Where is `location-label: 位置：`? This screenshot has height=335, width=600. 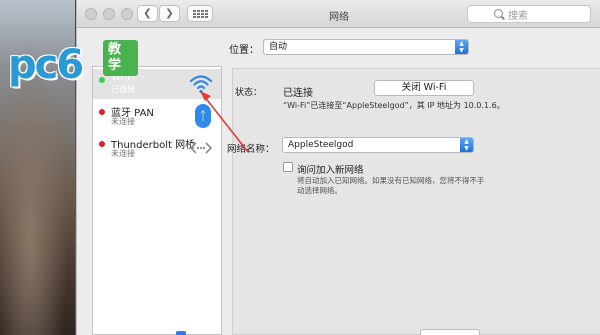
location-label: 位置： is located at coordinates (244, 50).